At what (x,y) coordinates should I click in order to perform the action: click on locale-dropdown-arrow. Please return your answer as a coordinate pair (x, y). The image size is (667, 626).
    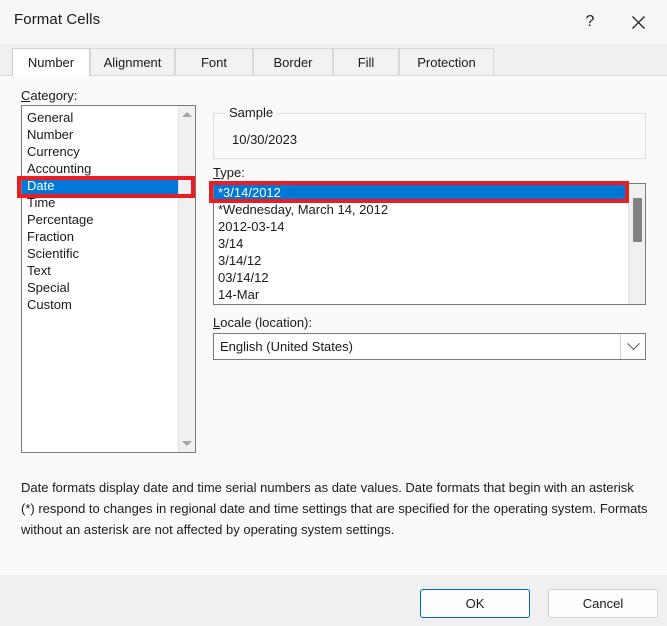
    Looking at the image, I should click on (632, 346).